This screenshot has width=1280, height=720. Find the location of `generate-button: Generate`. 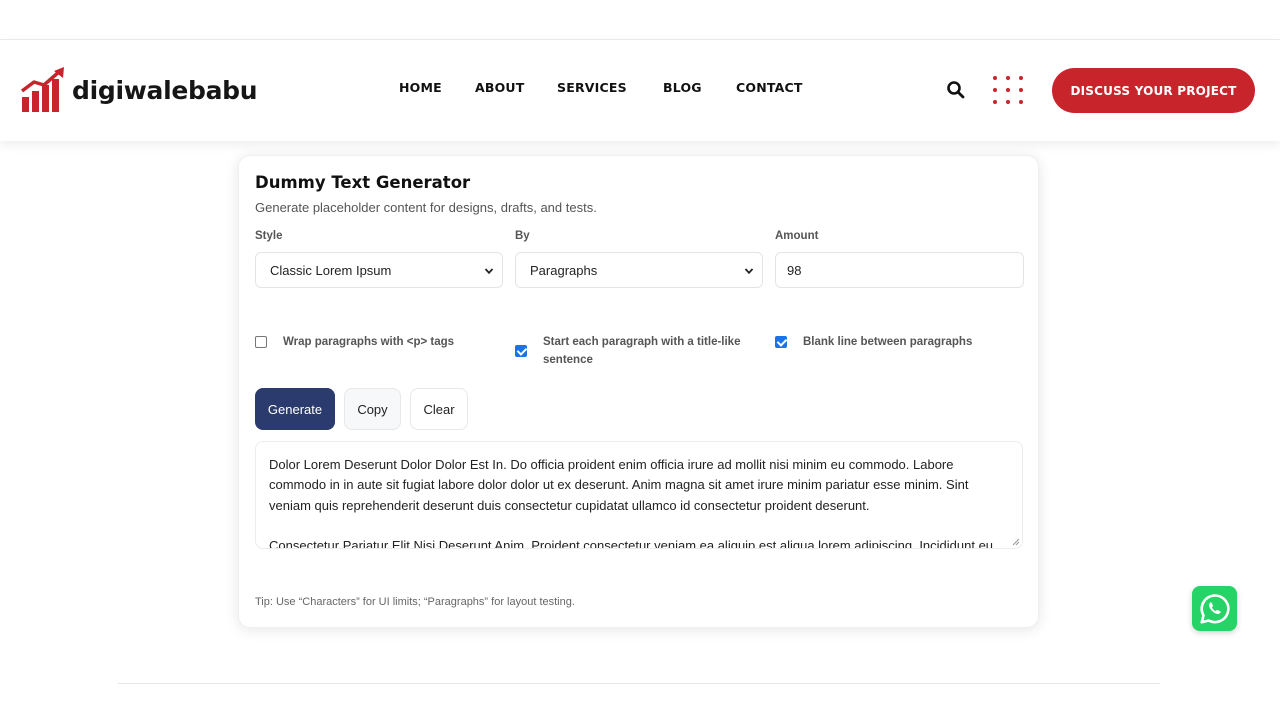

generate-button: Generate is located at coordinates (295, 409).